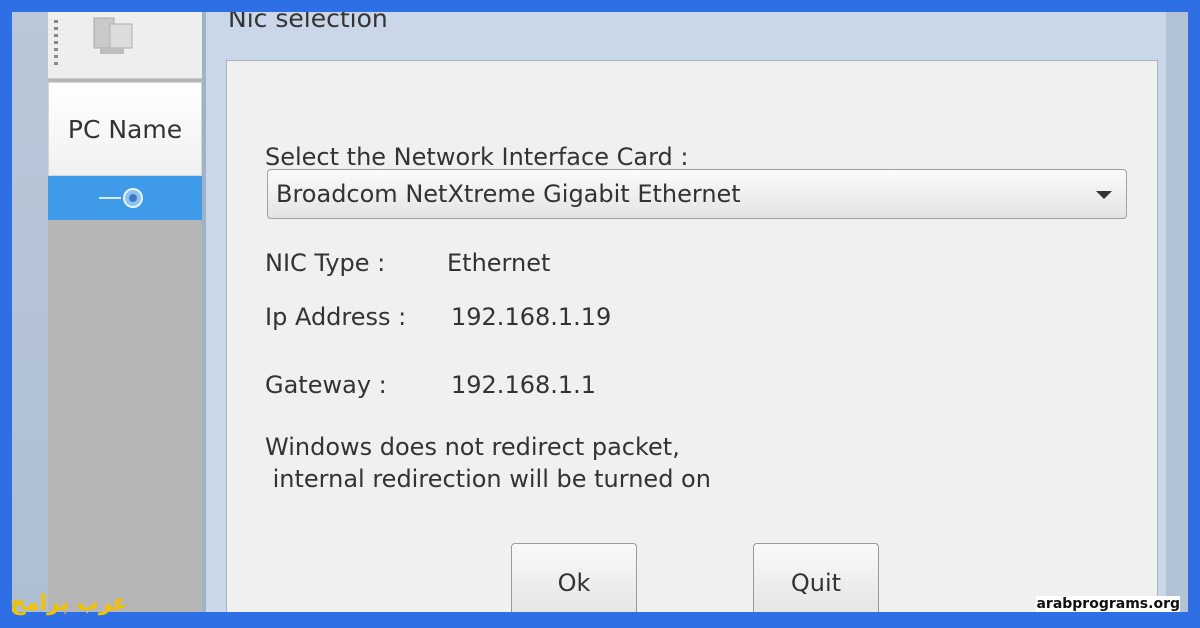  Describe the element at coordinates (325, 263) in the screenshot. I see `nic-type-label: NIC Type :` at that location.